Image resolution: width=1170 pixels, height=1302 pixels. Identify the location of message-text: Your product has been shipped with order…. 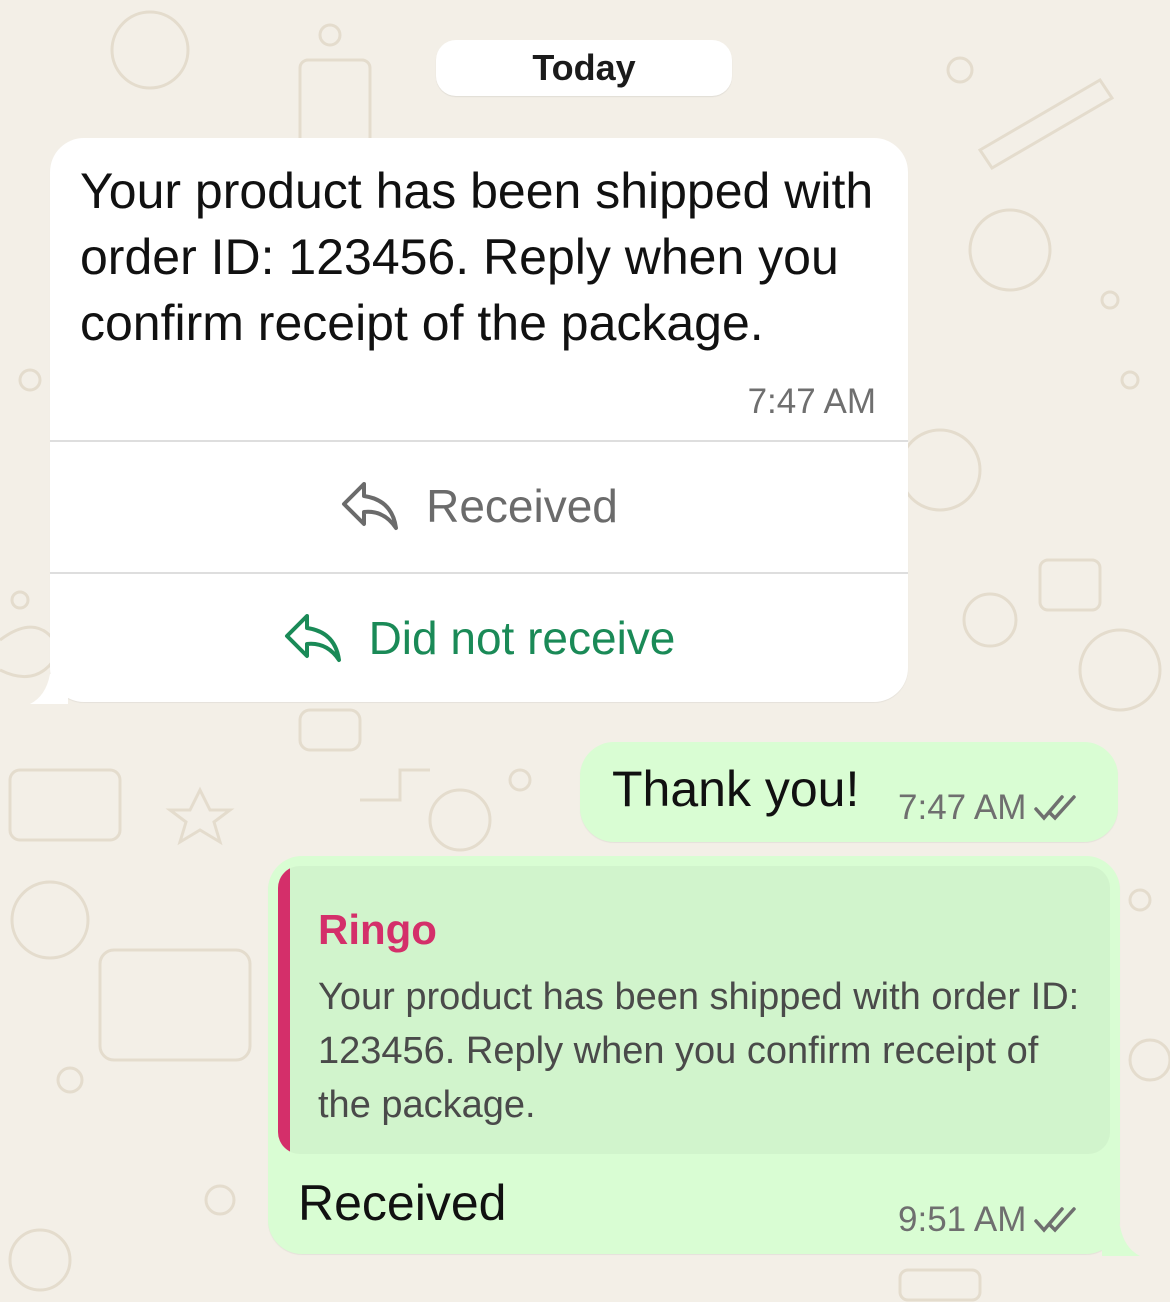
(477, 257).